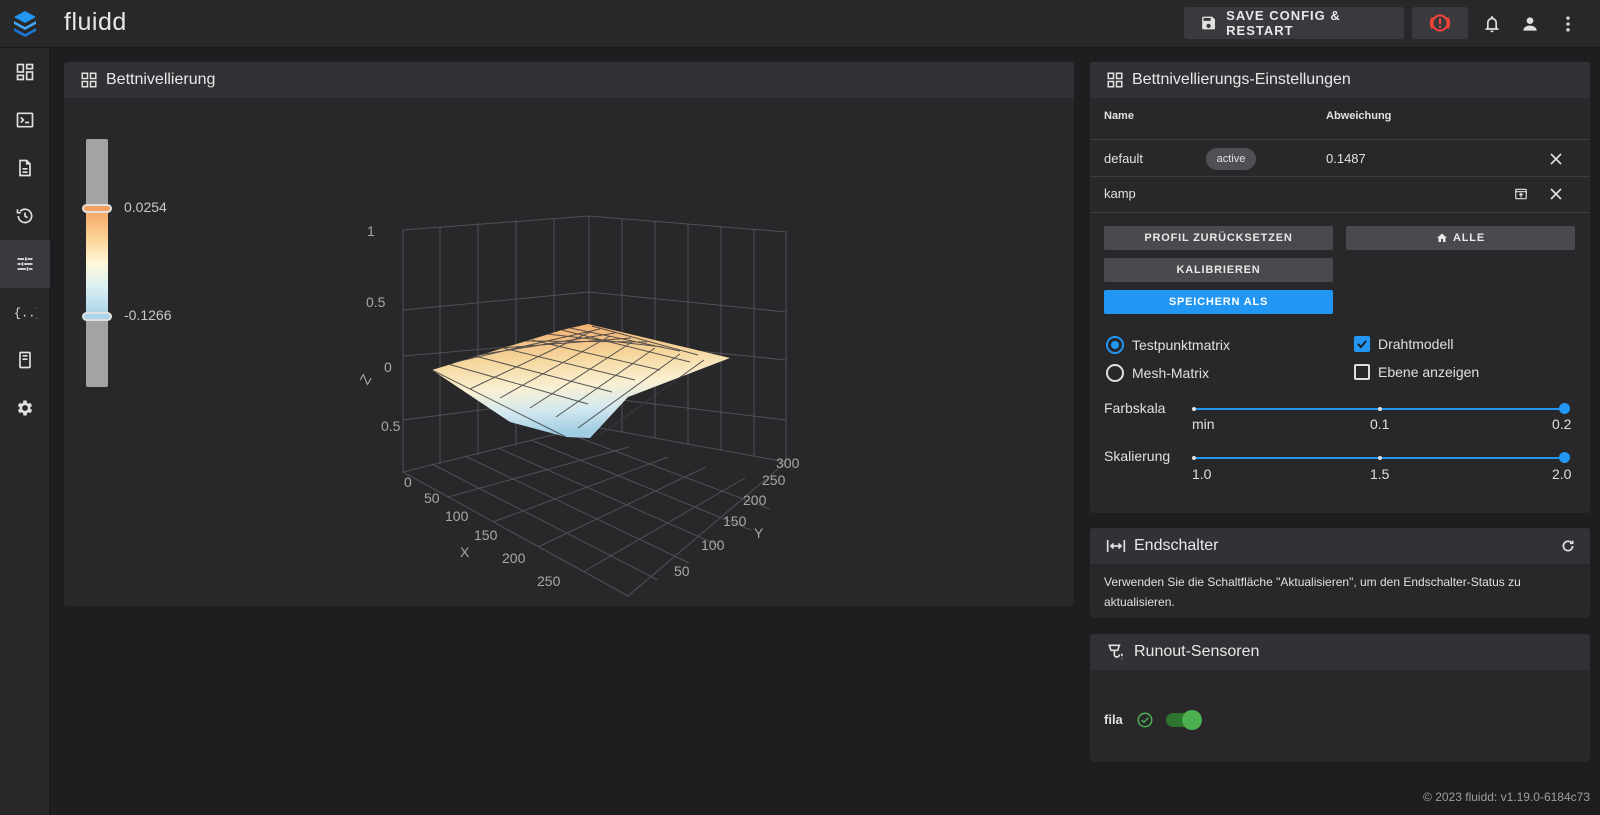 The width and height of the screenshot is (1600, 815). I want to click on scale-tick-mid: 1.5, so click(1380, 474).